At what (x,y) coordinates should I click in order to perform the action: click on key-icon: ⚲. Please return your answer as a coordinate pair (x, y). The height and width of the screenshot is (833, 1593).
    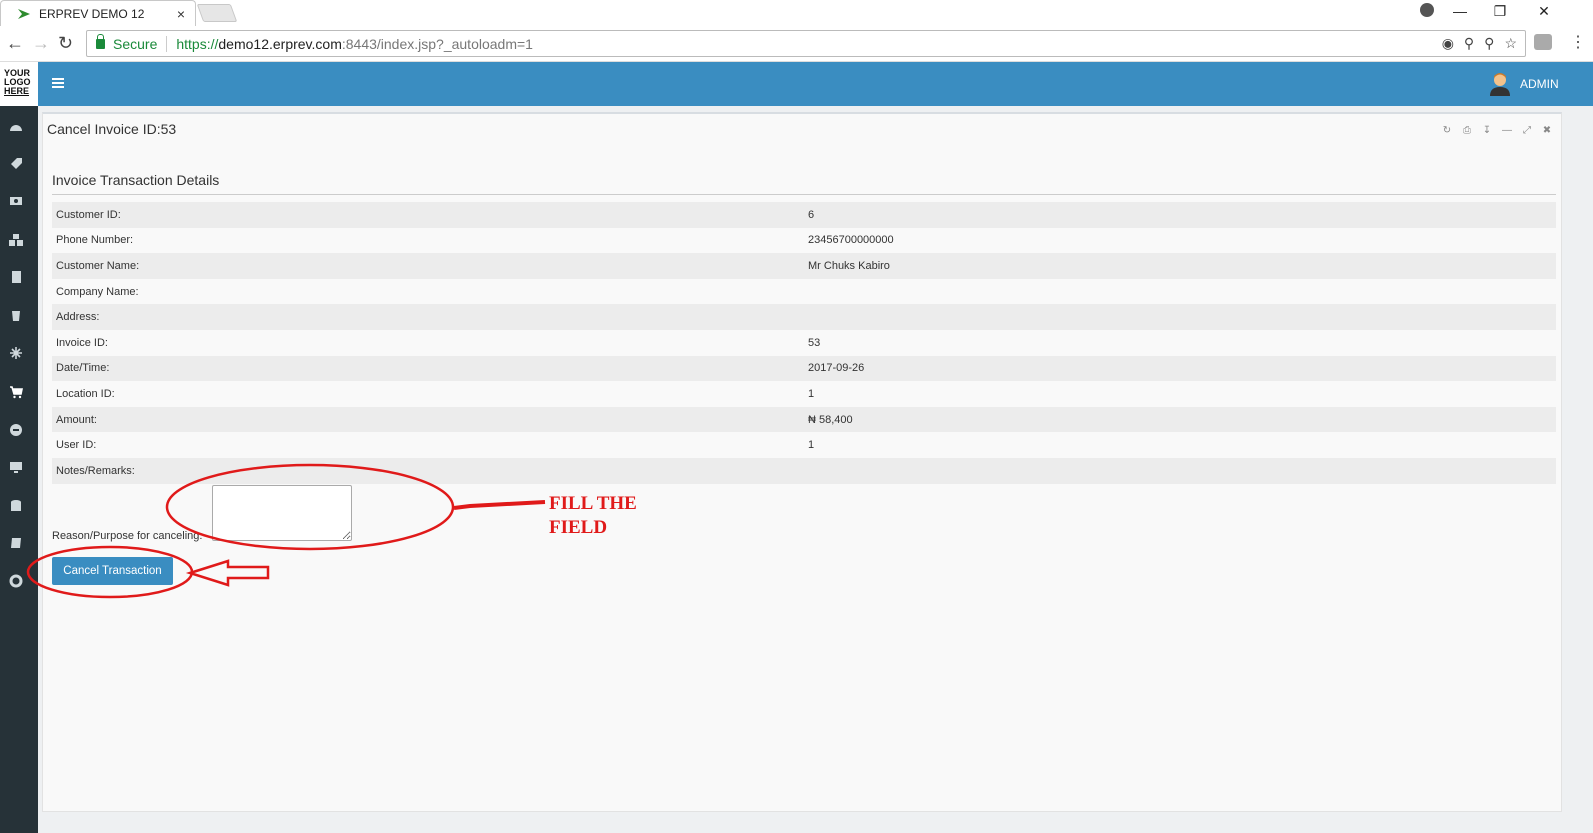
    Looking at the image, I should click on (1489, 43).